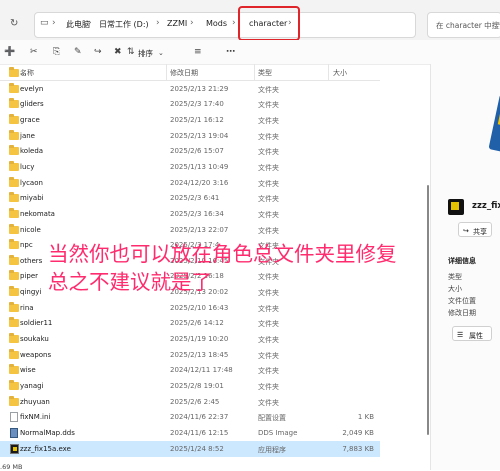 This screenshot has height=471, width=500. Describe the element at coordinates (358, 432) in the screenshot. I see `file-size: 2,049 KB` at that location.